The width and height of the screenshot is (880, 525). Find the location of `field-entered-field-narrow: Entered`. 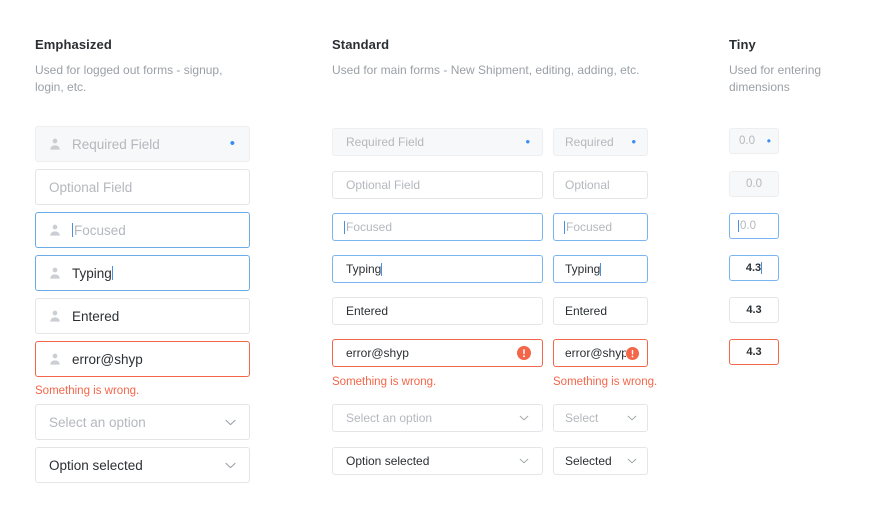

field-entered-field-narrow: Entered is located at coordinates (600, 311).